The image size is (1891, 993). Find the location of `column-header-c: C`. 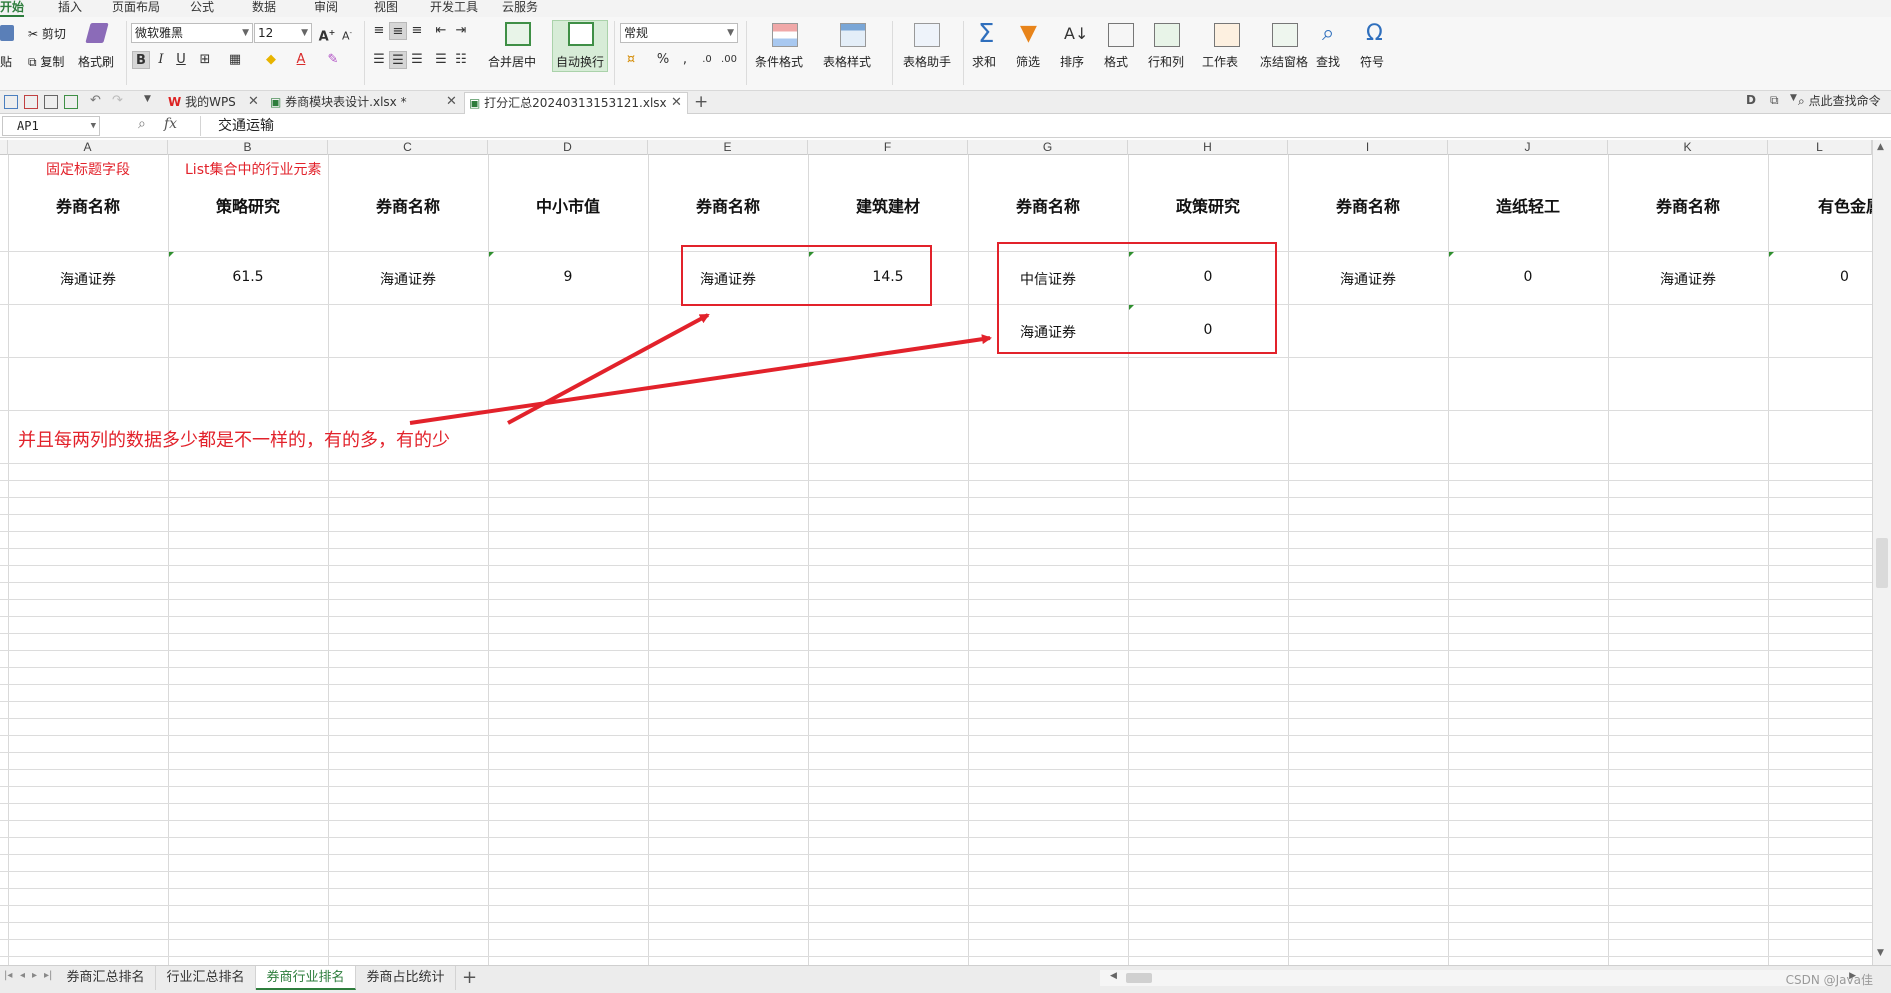

column-header-c: C is located at coordinates (408, 147).